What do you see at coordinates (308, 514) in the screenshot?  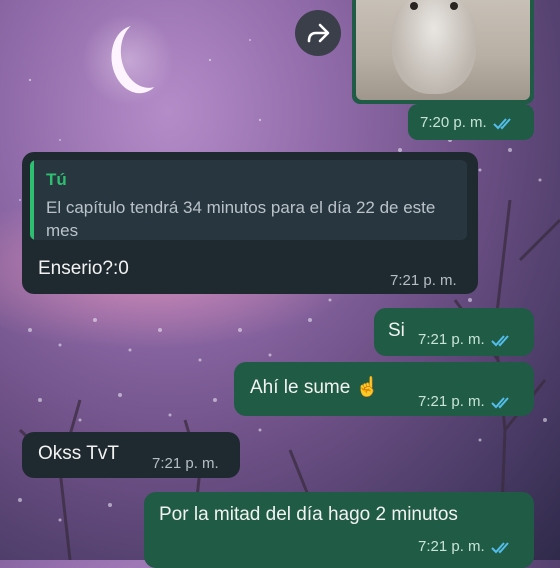 I see `message-text: Por la mitad del día hago 2 minutos` at bounding box center [308, 514].